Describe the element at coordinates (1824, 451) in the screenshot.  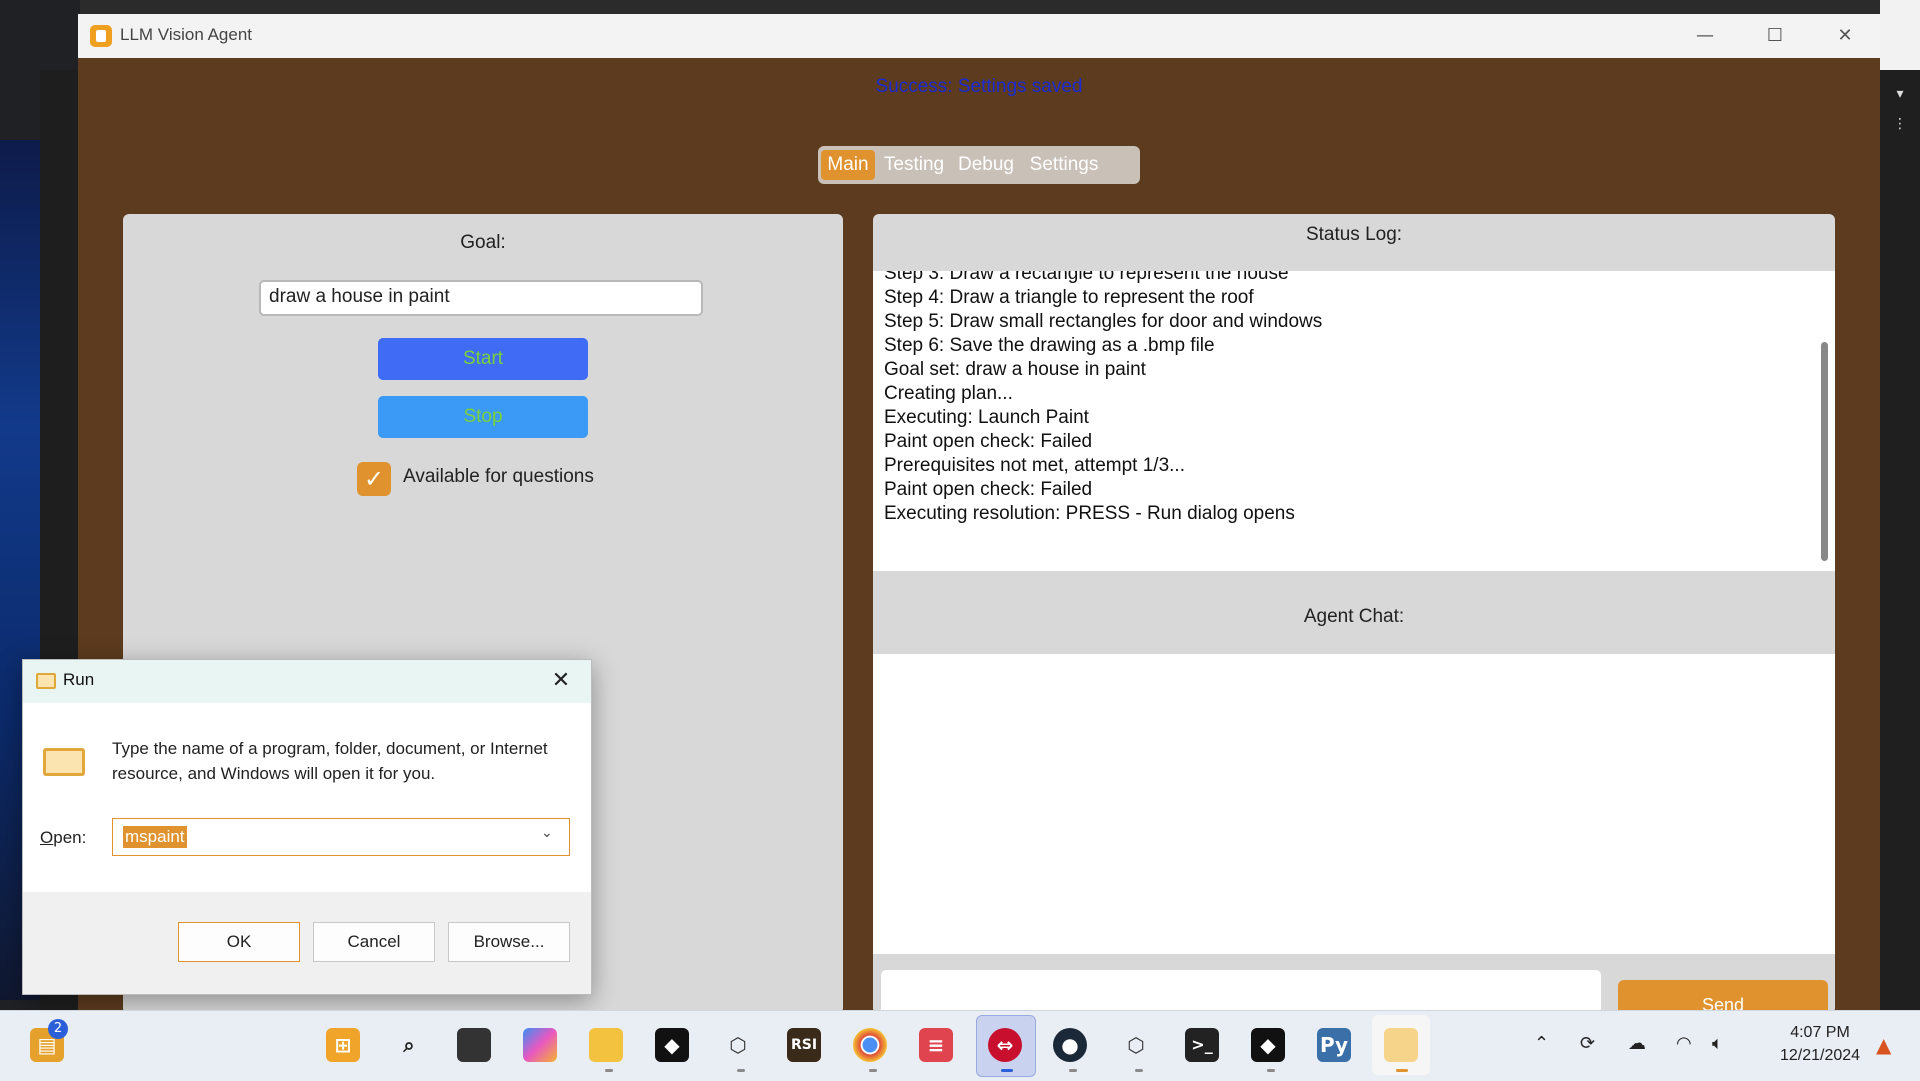
I see `log-scrollbar` at that location.